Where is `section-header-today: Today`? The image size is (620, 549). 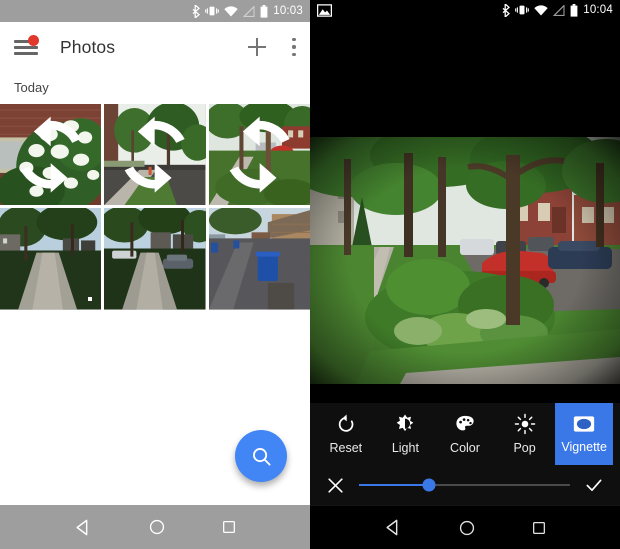
section-header-today: Today is located at coordinates (31, 87).